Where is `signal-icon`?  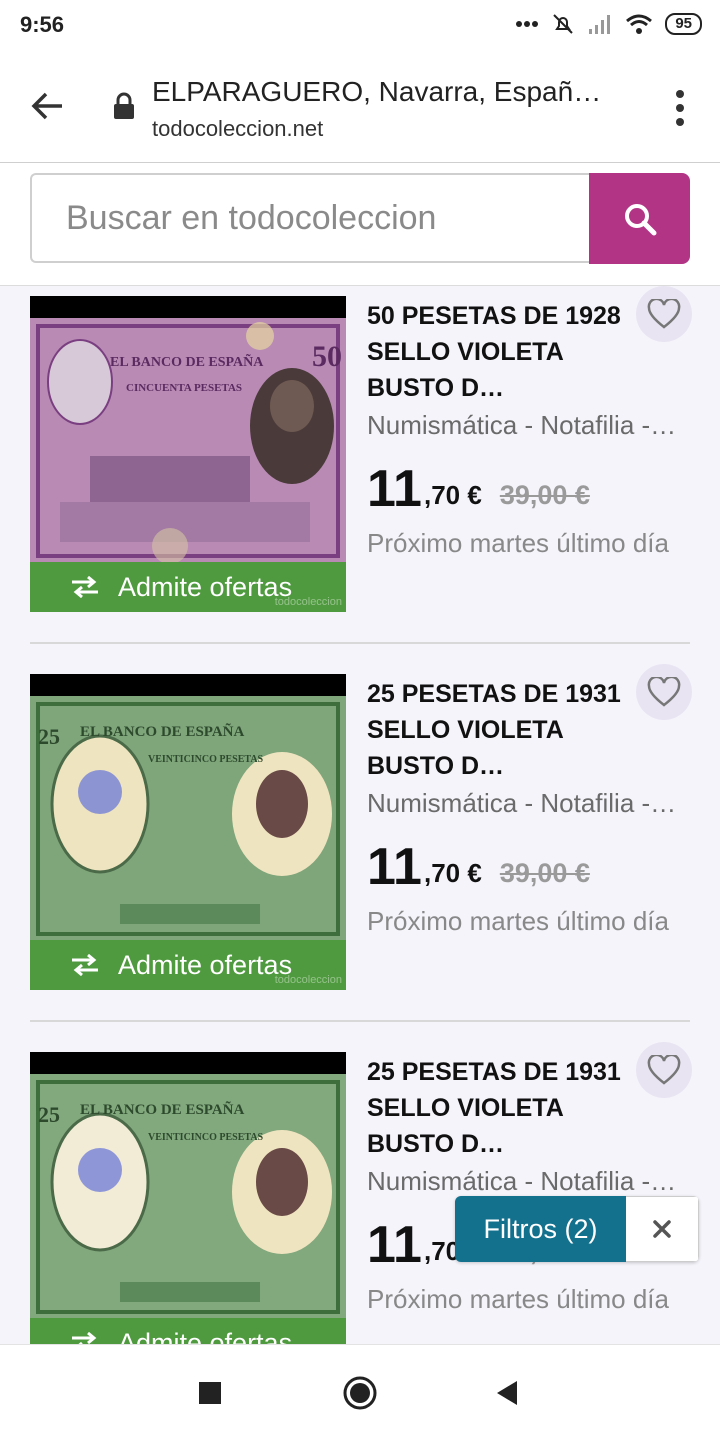 signal-icon is located at coordinates (600, 24).